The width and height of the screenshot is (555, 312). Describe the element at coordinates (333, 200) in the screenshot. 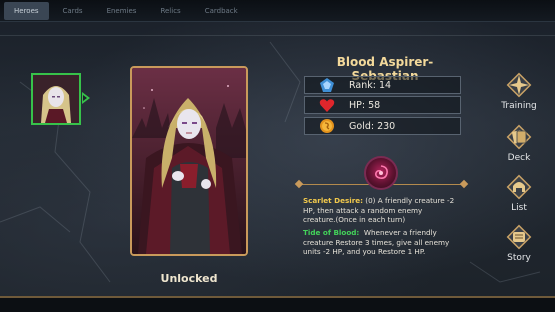

I see `skill-name: Scarlet Desire:` at that location.